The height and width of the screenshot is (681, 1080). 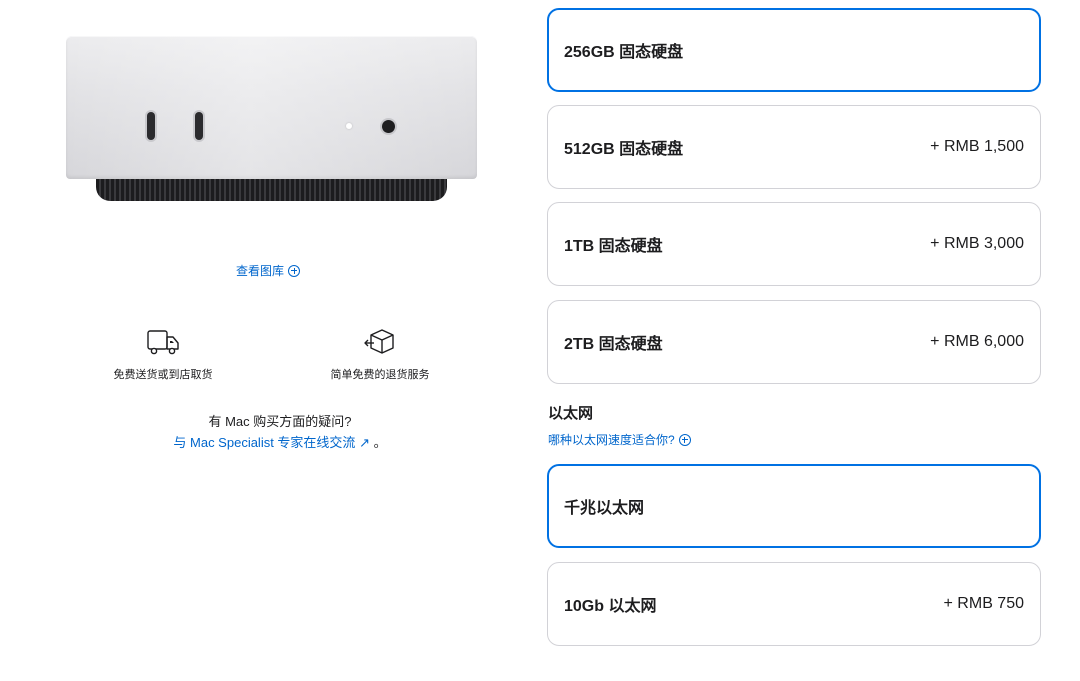 What do you see at coordinates (613, 344) in the screenshot?
I see `option-name: 2TB 固态硬盘` at bounding box center [613, 344].